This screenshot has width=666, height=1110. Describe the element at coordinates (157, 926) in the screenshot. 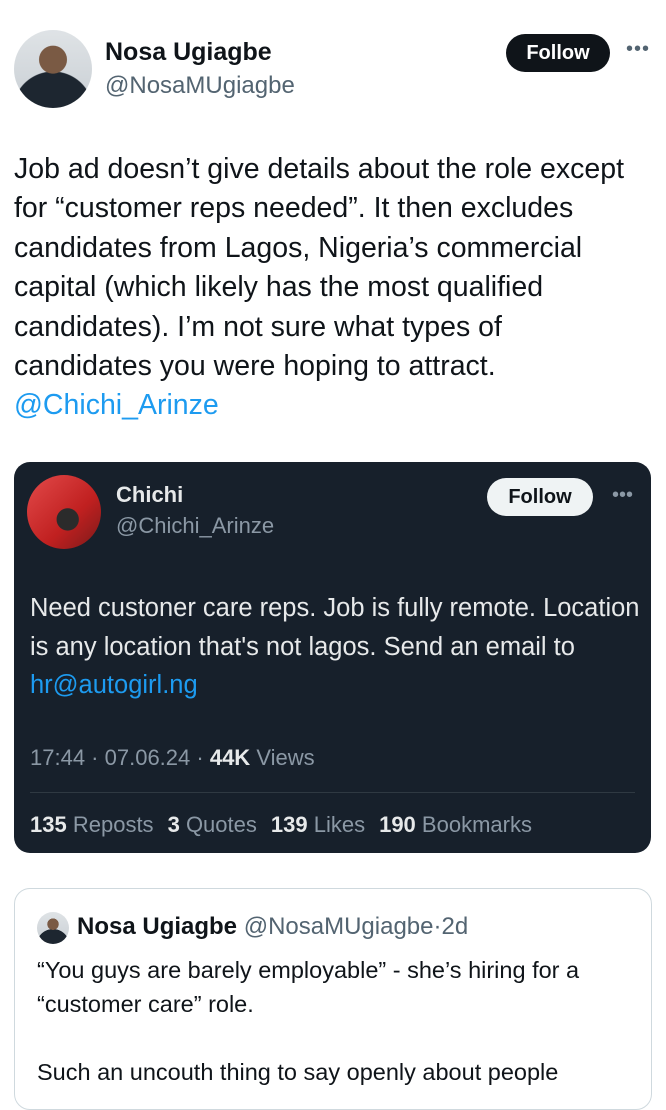

I see `nested-author-name: Nosa Ugiagbe` at that location.